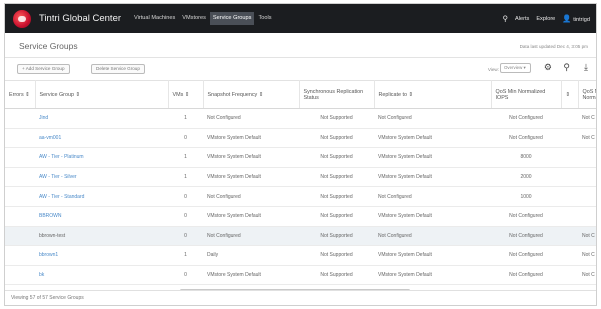 The width and height of the screenshot is (601, 309). I want to click on cell-service-group-link: bk, so click(101, 275).